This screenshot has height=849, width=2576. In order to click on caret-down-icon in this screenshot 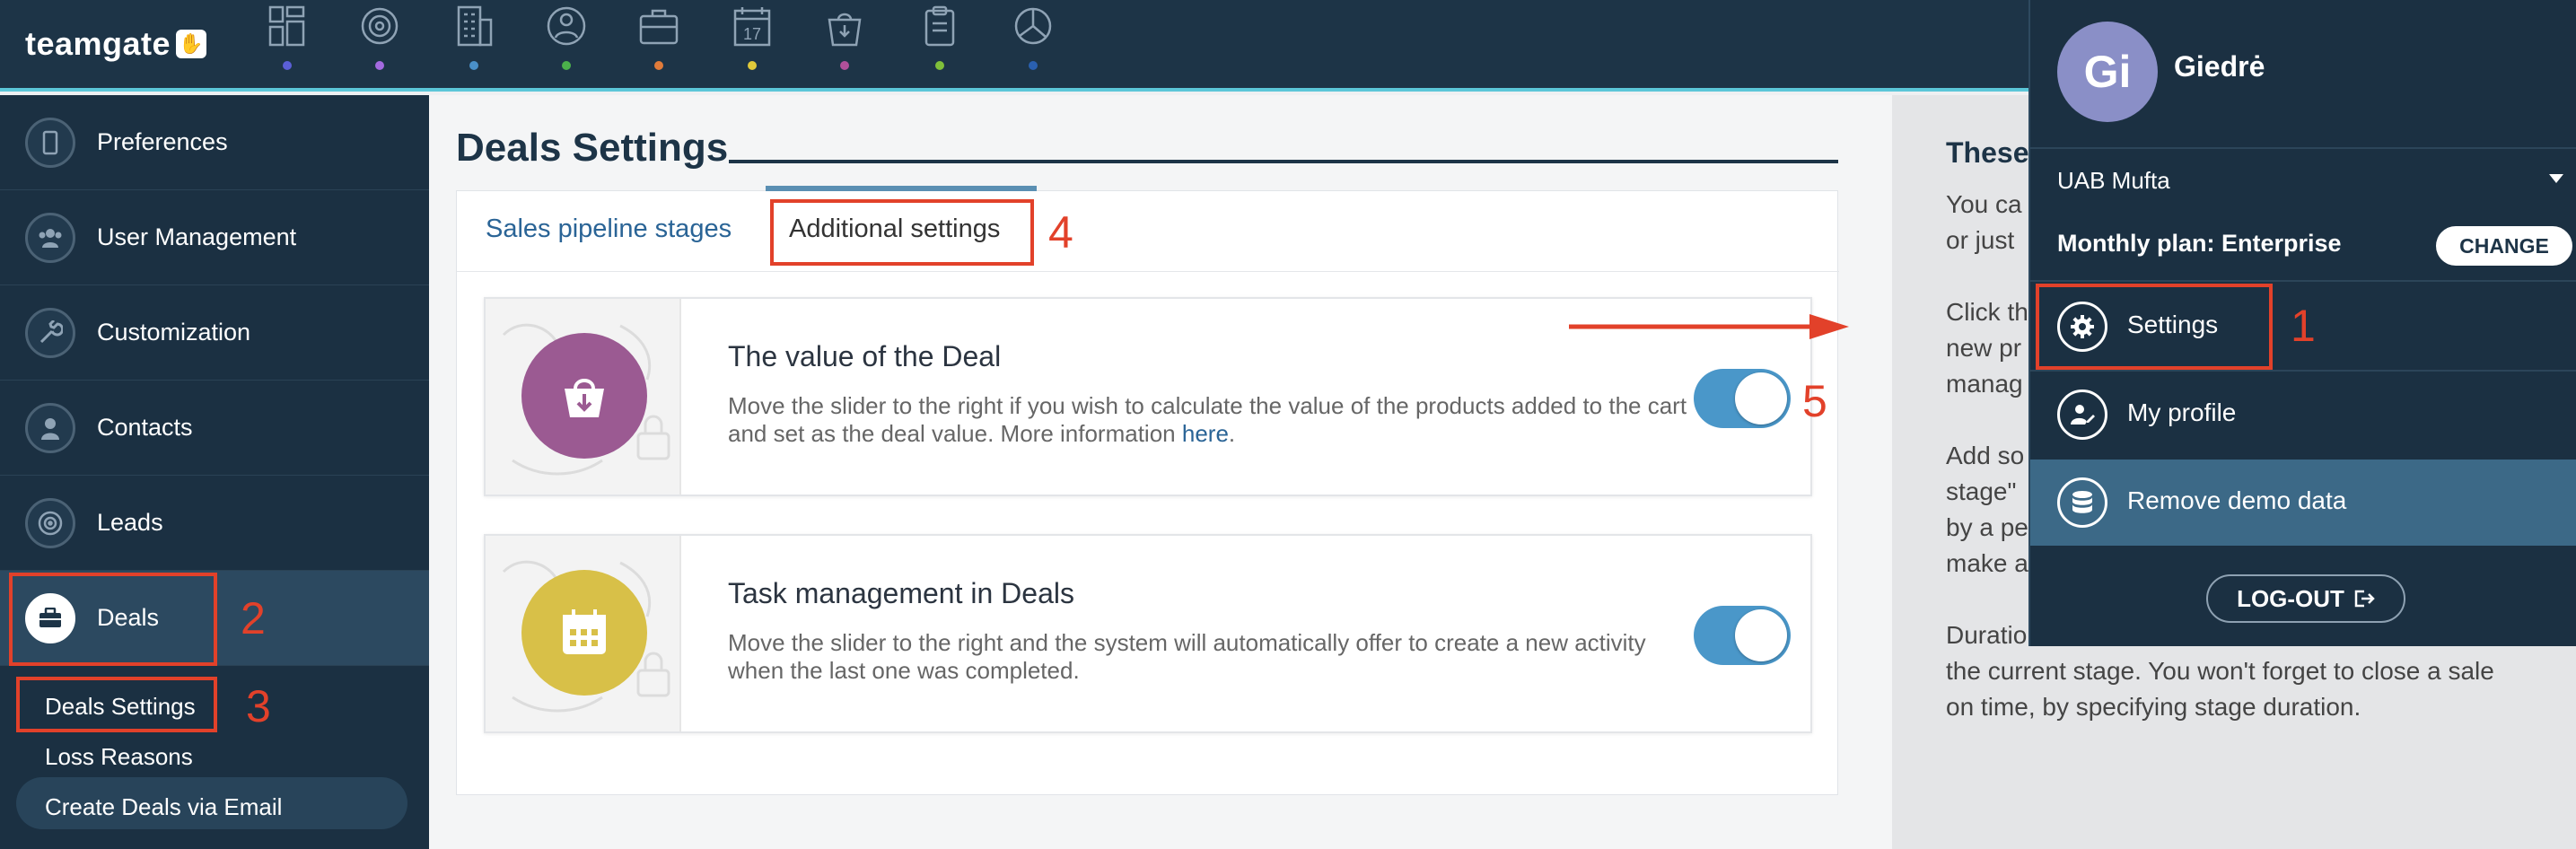, I will do `click(2556, 178)`.